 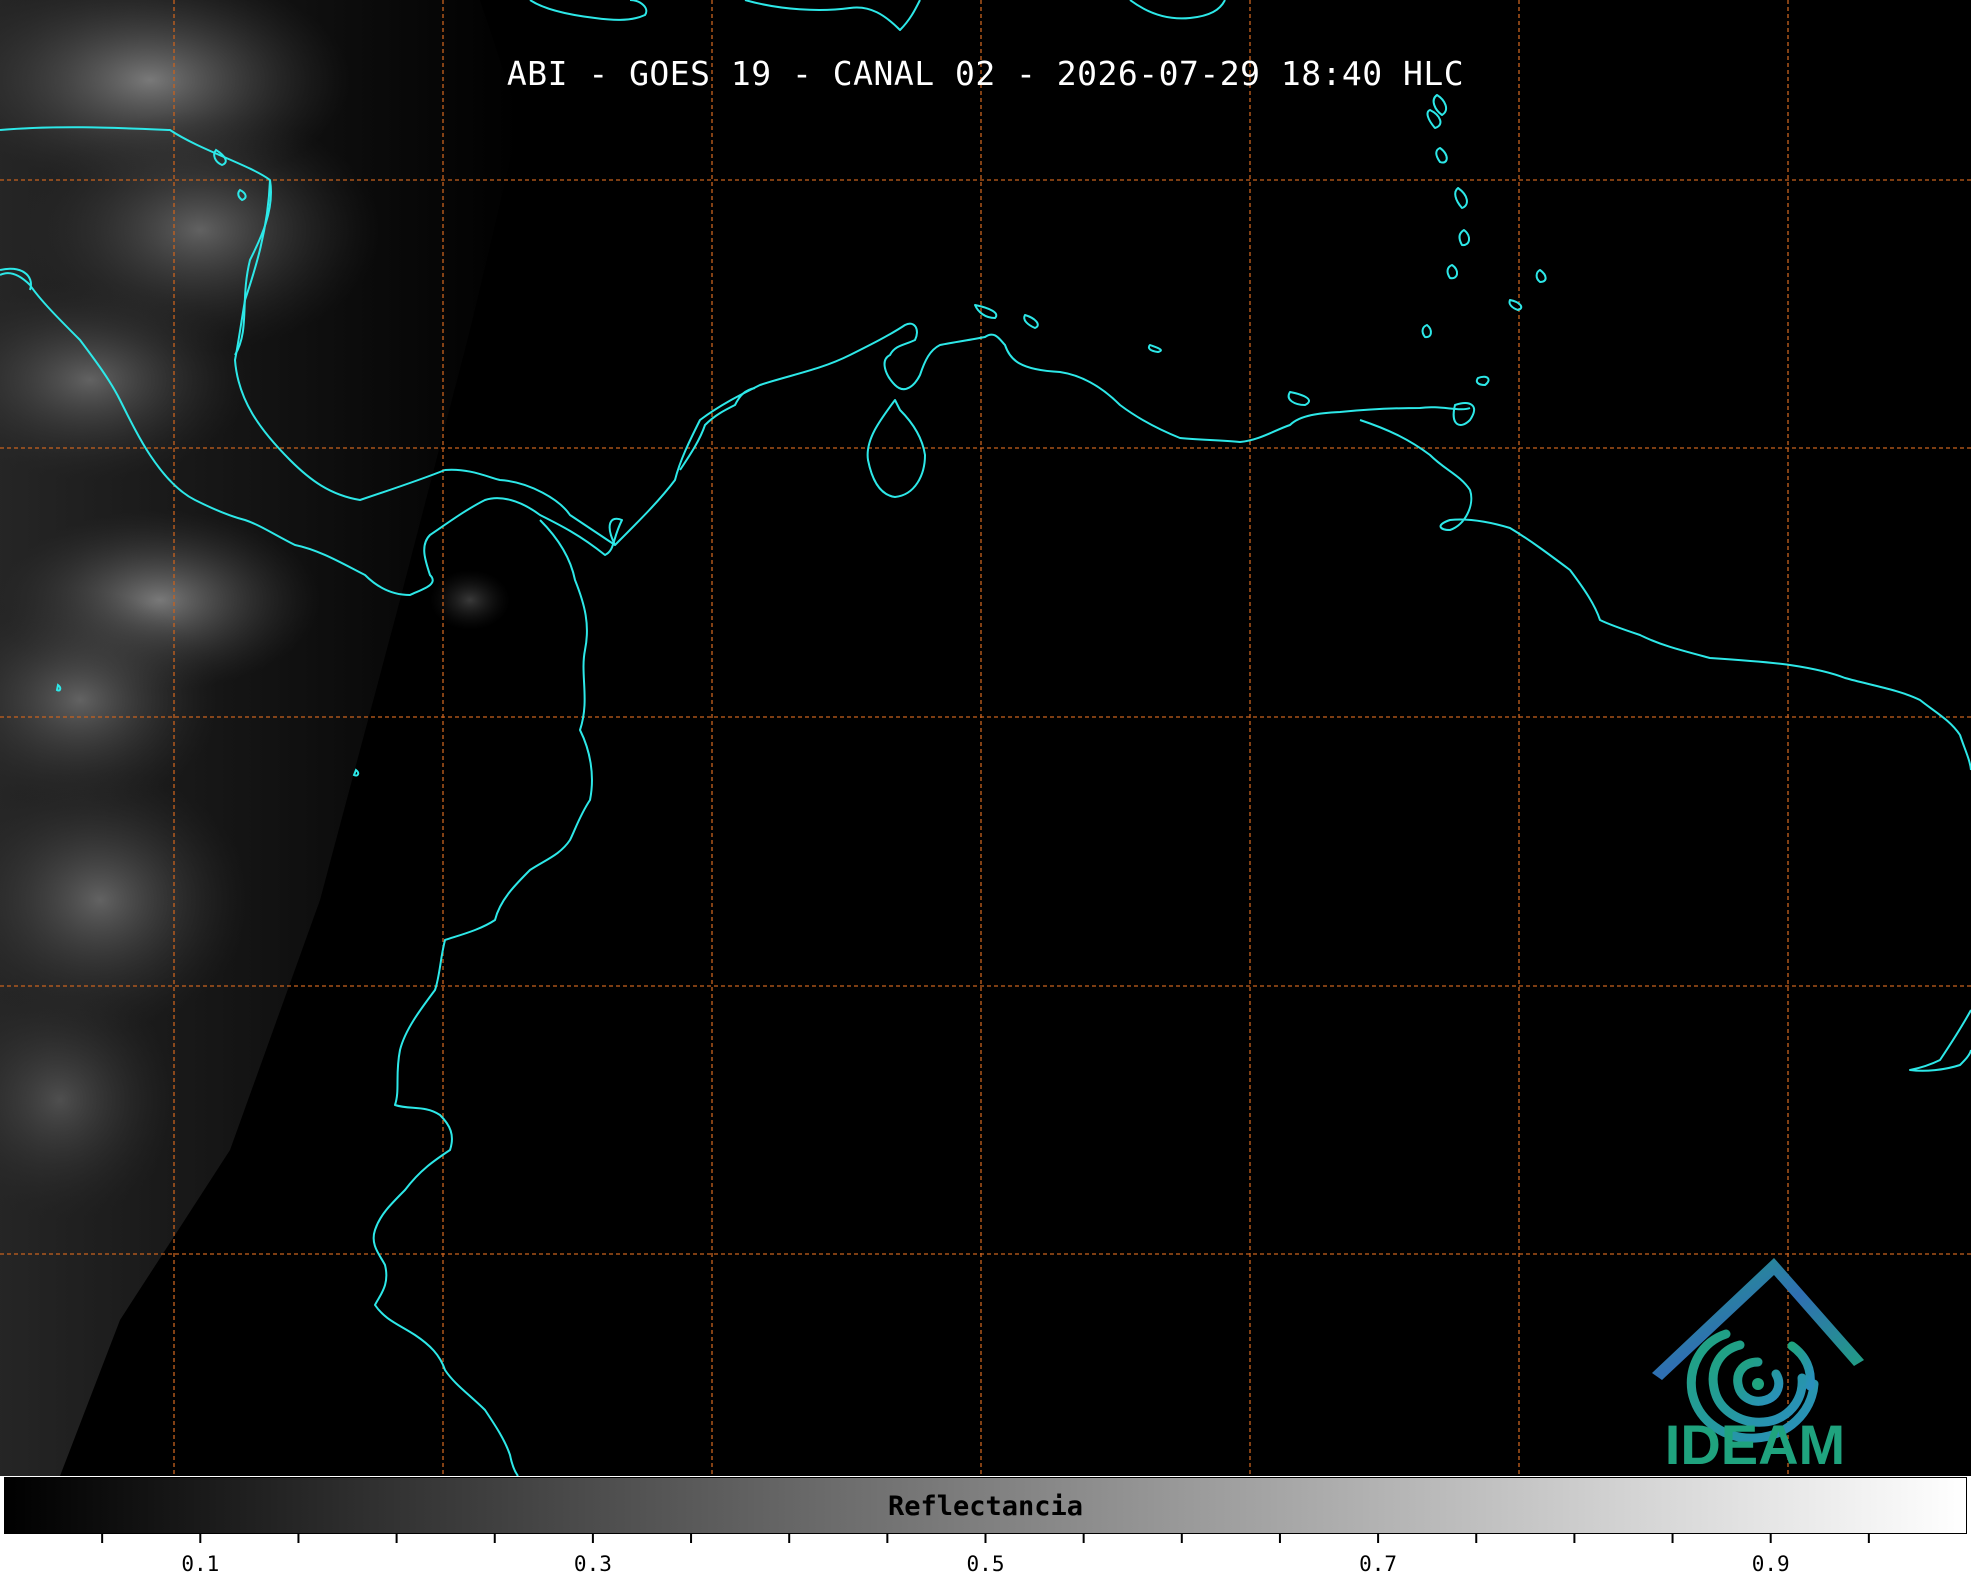 I want to click on colorbar-tick-label: 0.5, so click(x=986, y=1564).